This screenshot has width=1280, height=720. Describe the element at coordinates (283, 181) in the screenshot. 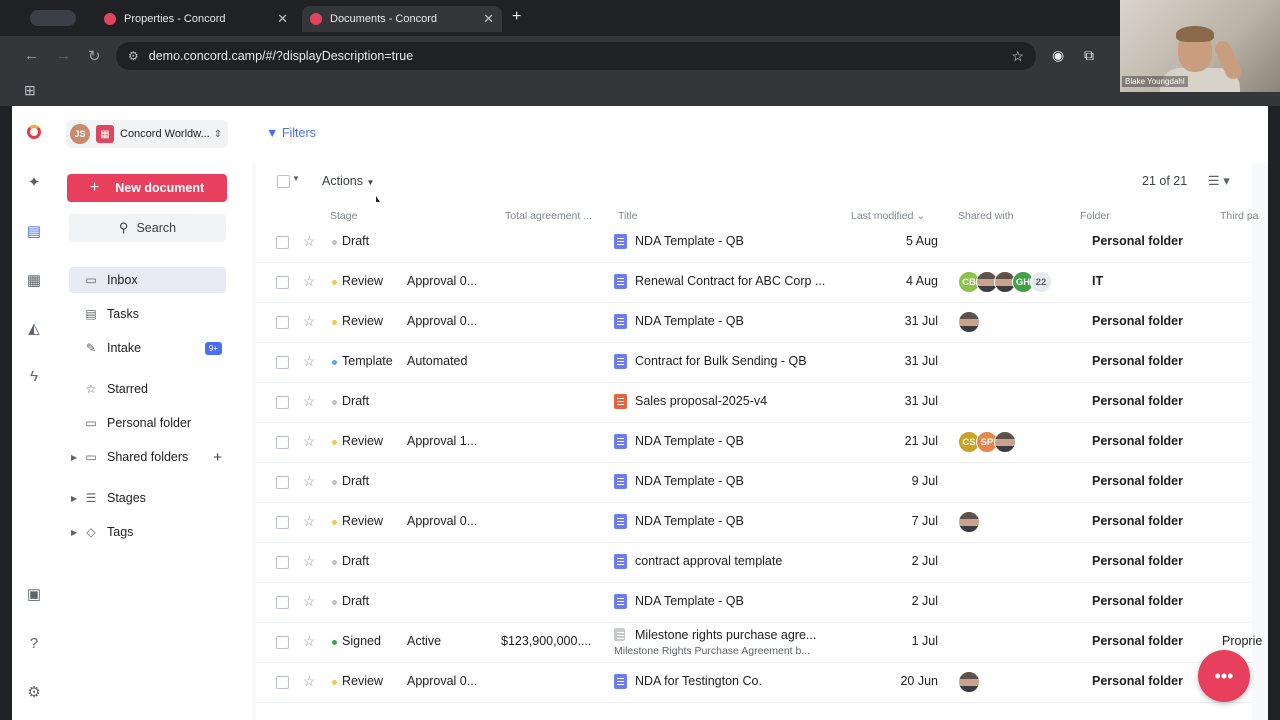

I see `select-all-checkbox` at that location.